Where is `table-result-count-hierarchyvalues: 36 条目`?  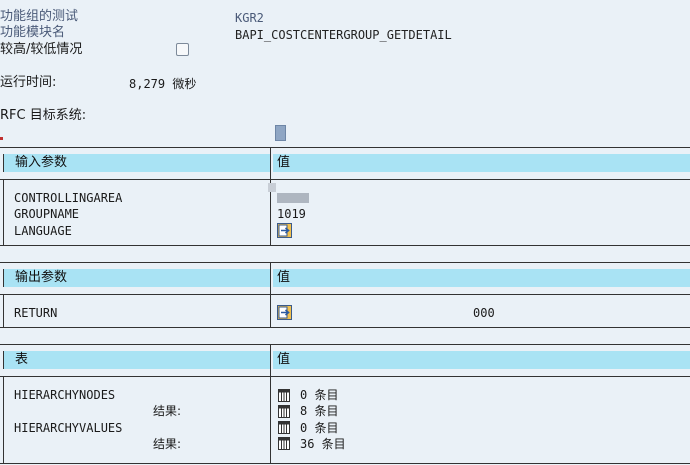
table-result-count-hierarchyvalues: 36 条目 is located at coordinates (323, 444).